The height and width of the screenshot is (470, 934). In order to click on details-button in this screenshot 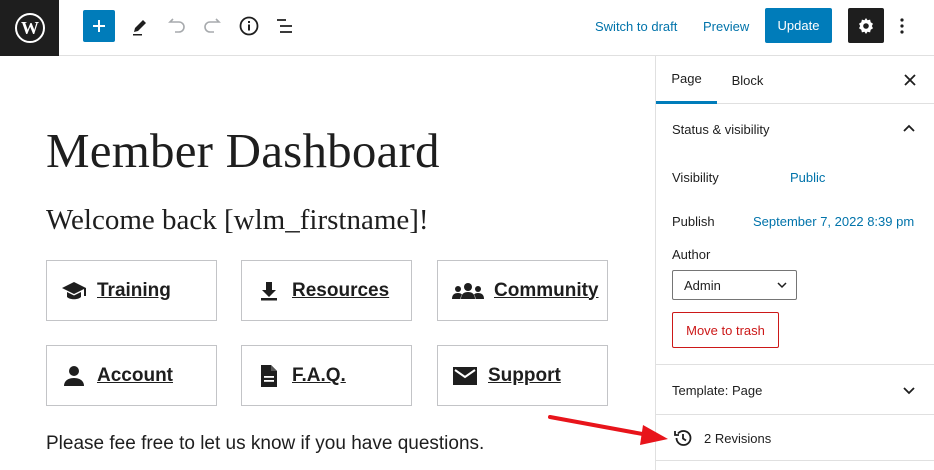, I will do `click(249, 26)`.